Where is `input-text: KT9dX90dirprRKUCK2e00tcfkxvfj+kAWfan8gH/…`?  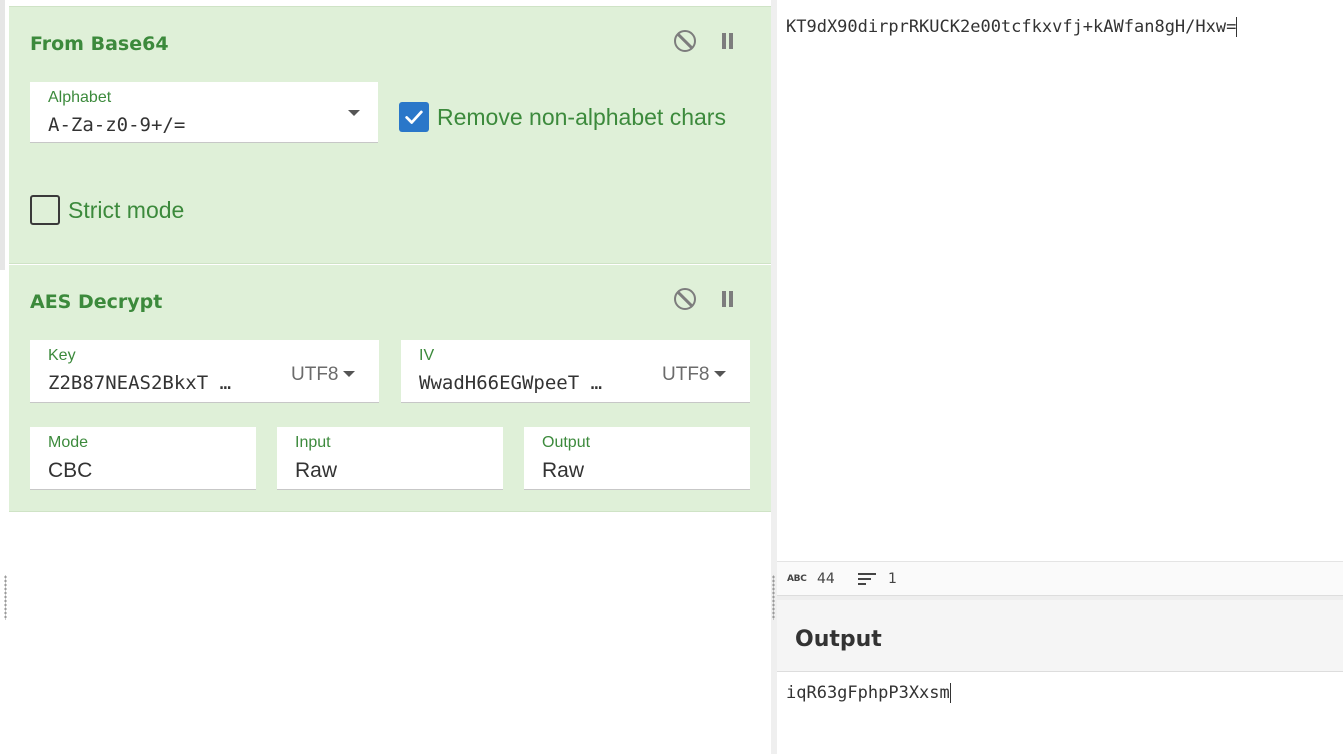
input-text: KT9dX90dirprRKUCK2e00tcfkxvfj+kAWfan8gH/… is located at coordinates (1011, 27).